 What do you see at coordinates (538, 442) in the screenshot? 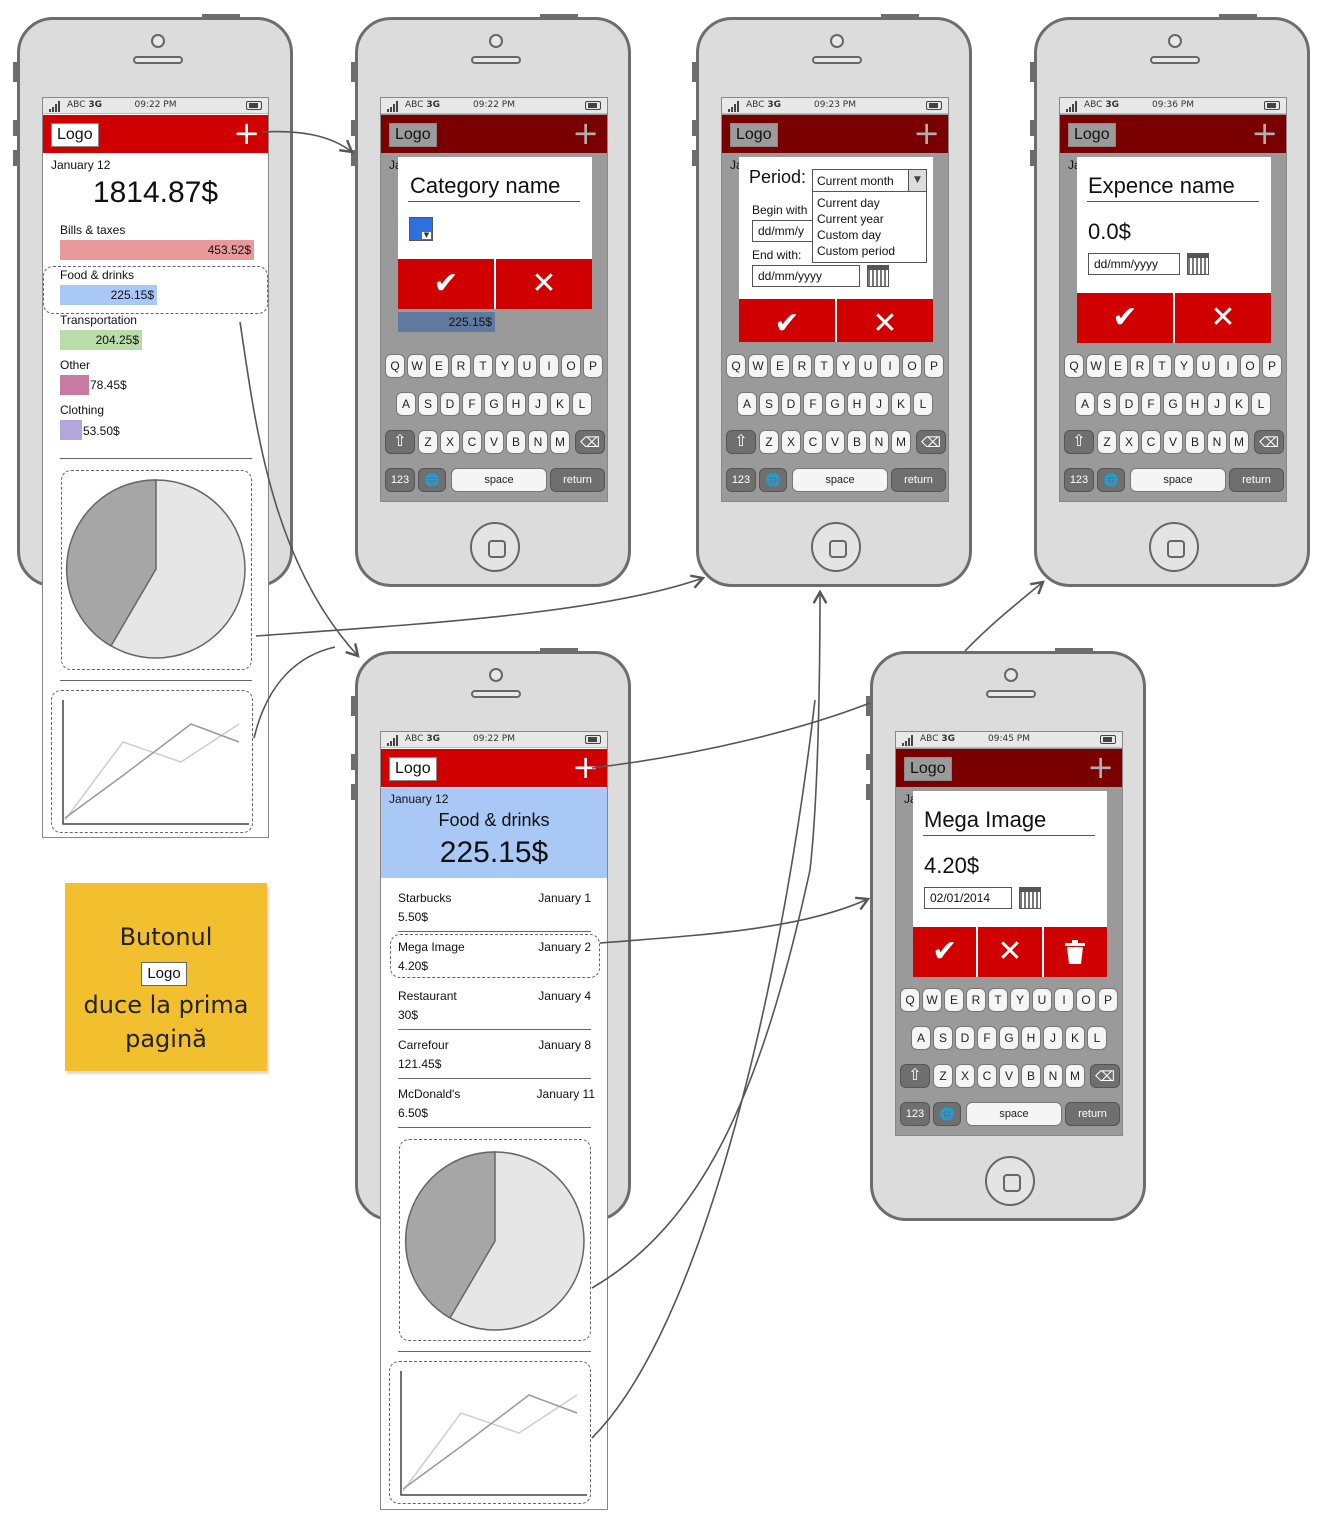
I see `key-n: N` at bounding box center [538, 442].